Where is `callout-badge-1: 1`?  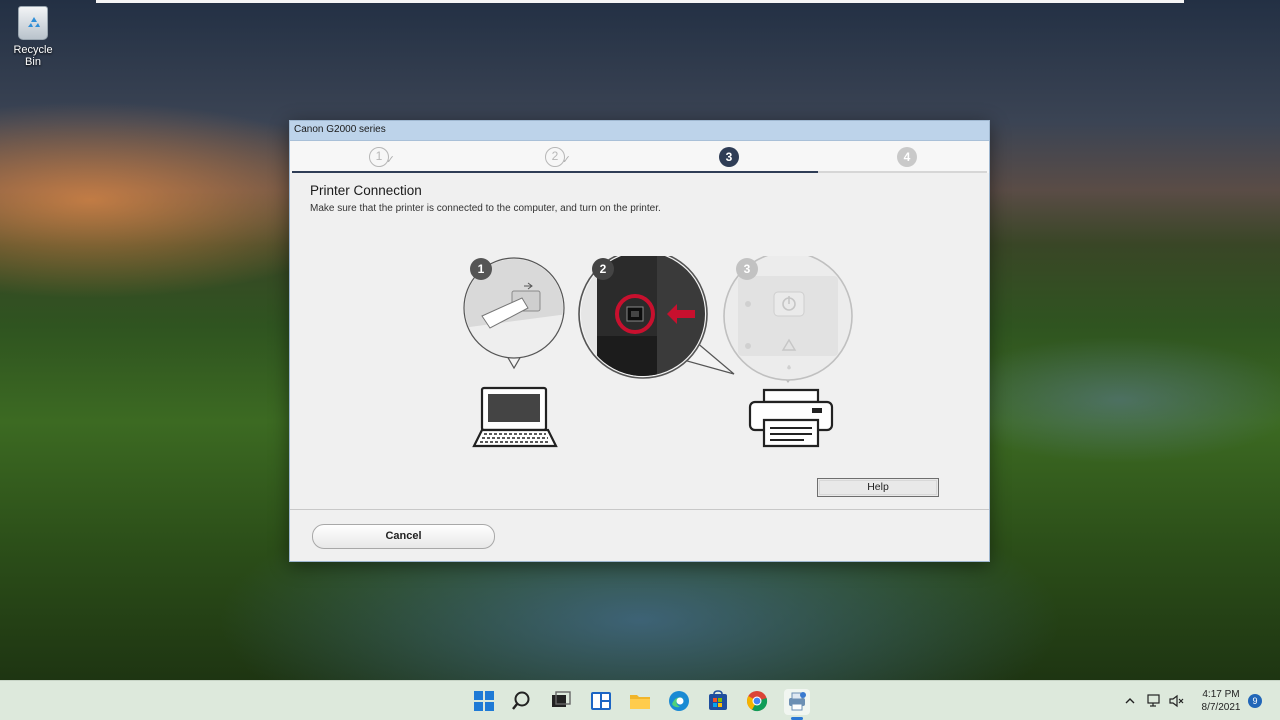
callout-badge-1: 1 is located at coordinates (481, 269).